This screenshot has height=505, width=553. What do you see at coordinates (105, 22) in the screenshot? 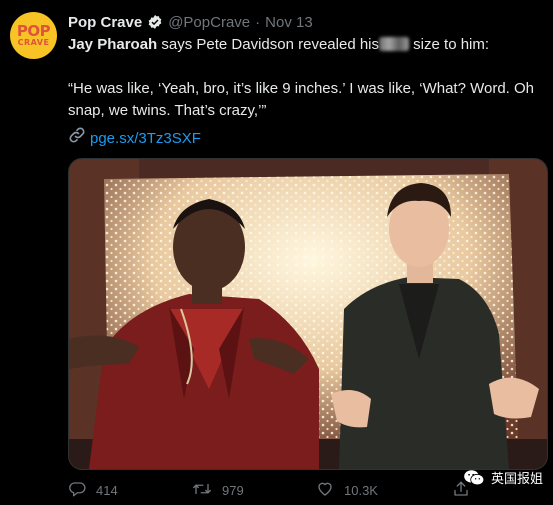
I see `author-name: Pop Crave` at bounding box center [105, 22].